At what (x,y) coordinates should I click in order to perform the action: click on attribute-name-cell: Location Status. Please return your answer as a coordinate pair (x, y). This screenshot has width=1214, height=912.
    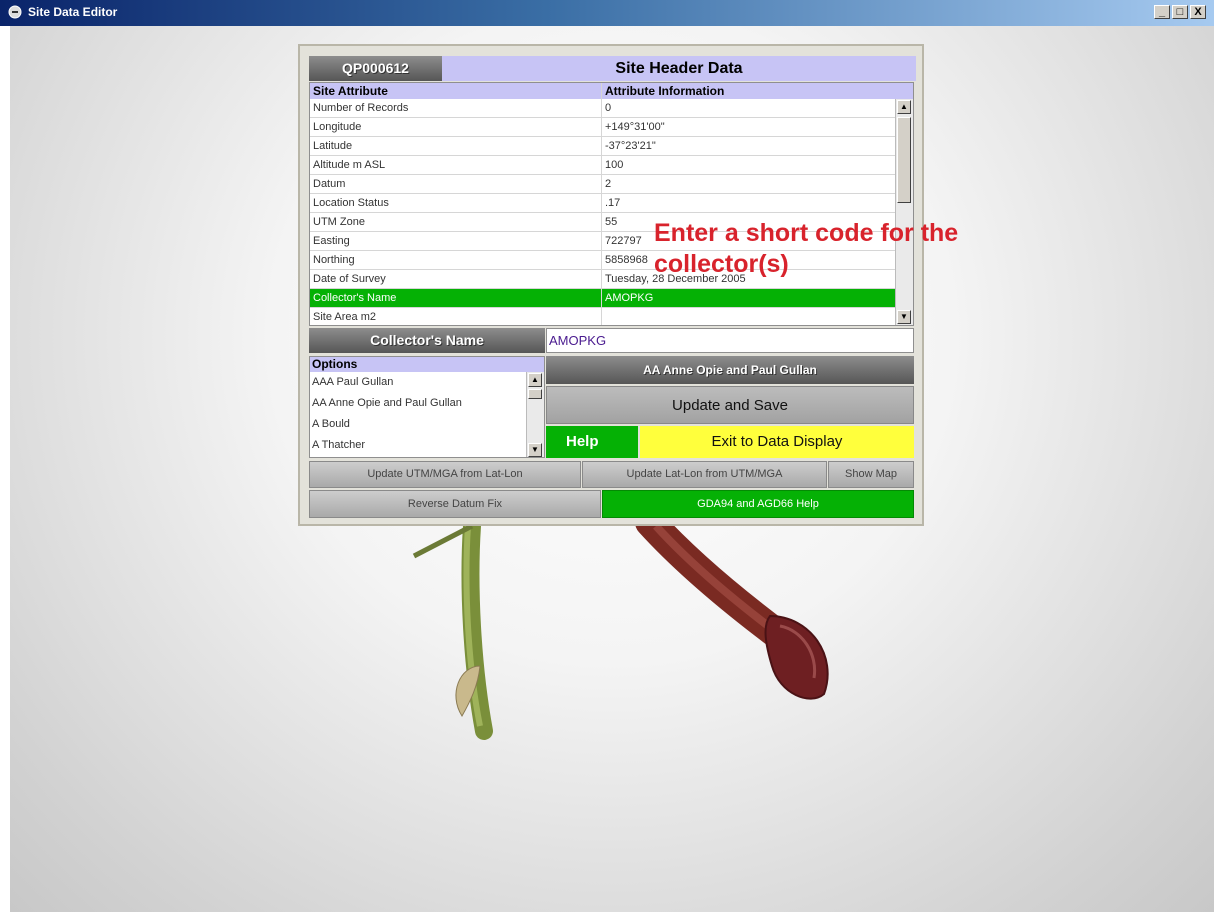
    Looking at the image, I should click on (456, 203).